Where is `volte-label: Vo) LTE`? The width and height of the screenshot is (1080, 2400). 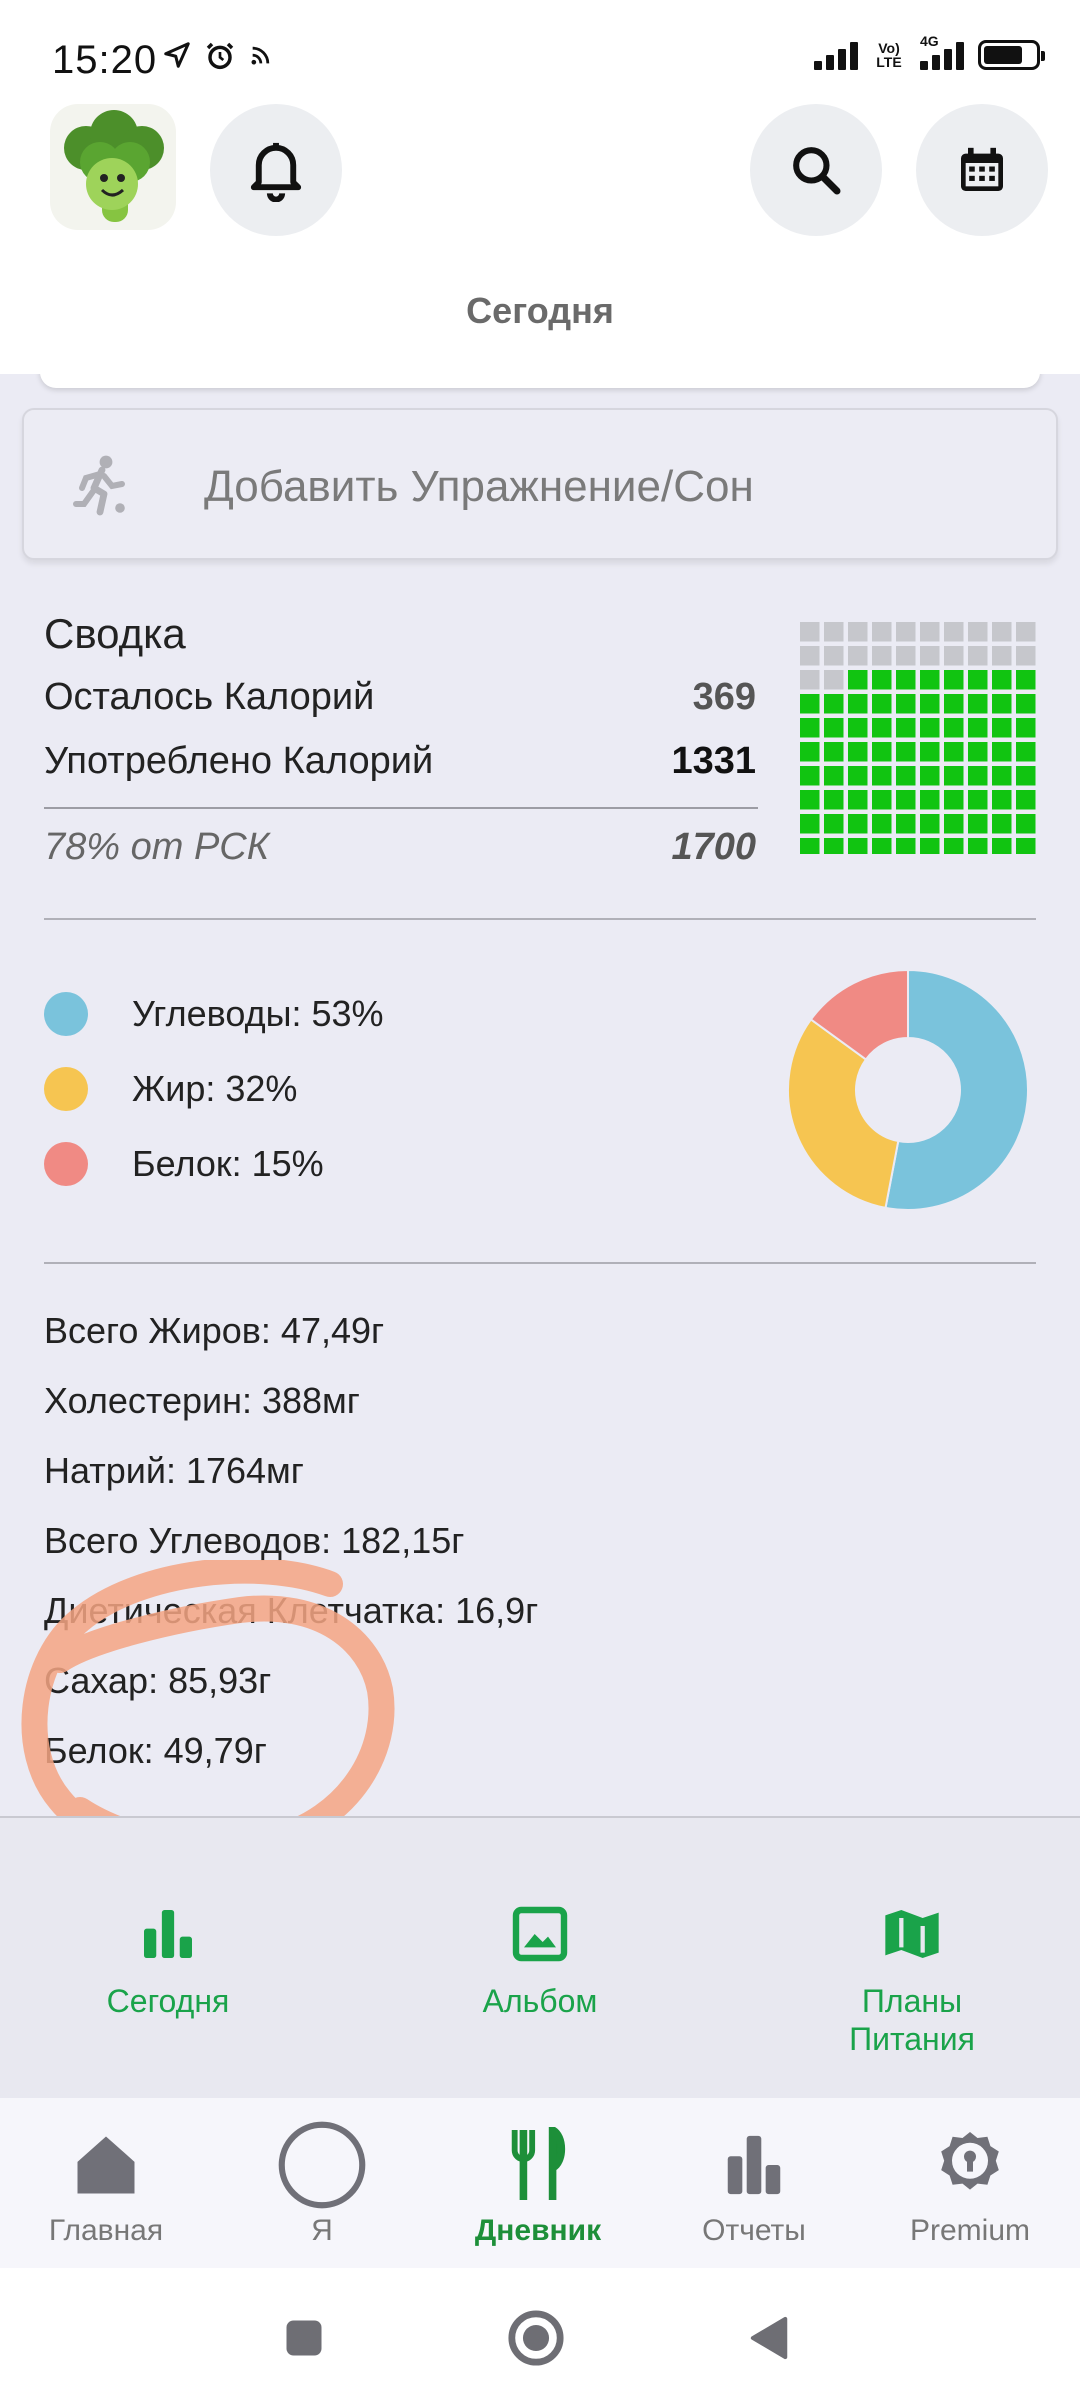 volte-label: Vo) LTE is located at coordinates (889, 55).